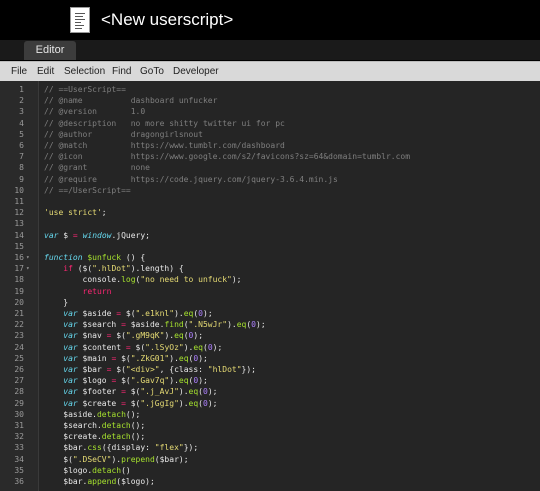  What do you see at coordinates (138, 459) in the screenshot?
I see `code-token: prepend` at bounding box center [138, 459].